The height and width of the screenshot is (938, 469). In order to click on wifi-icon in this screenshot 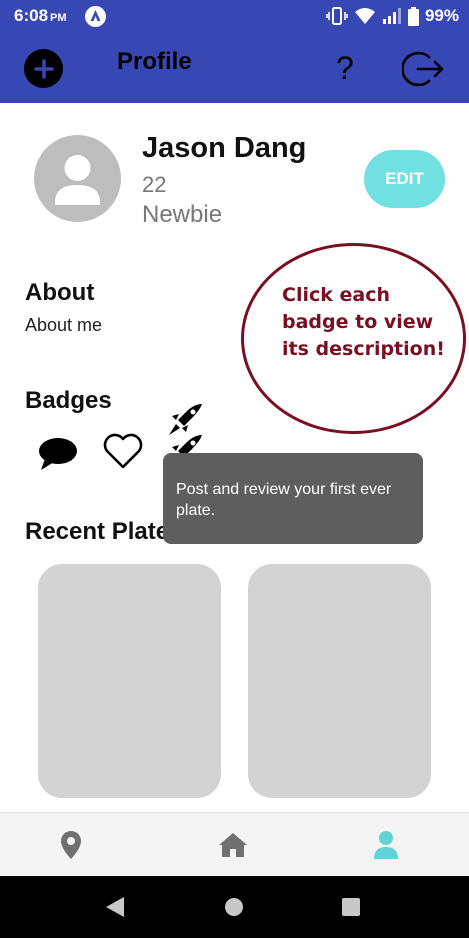, I will do `click(364, 16)`.